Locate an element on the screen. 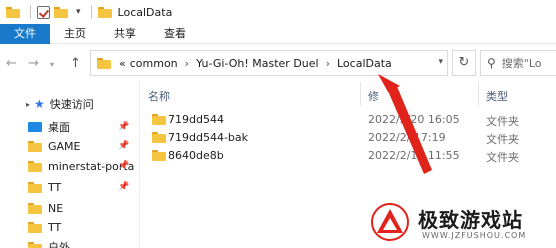 The image size is (556, 248). file-date: 2022/2/19 11:55 is located at coordinates (414, 155).